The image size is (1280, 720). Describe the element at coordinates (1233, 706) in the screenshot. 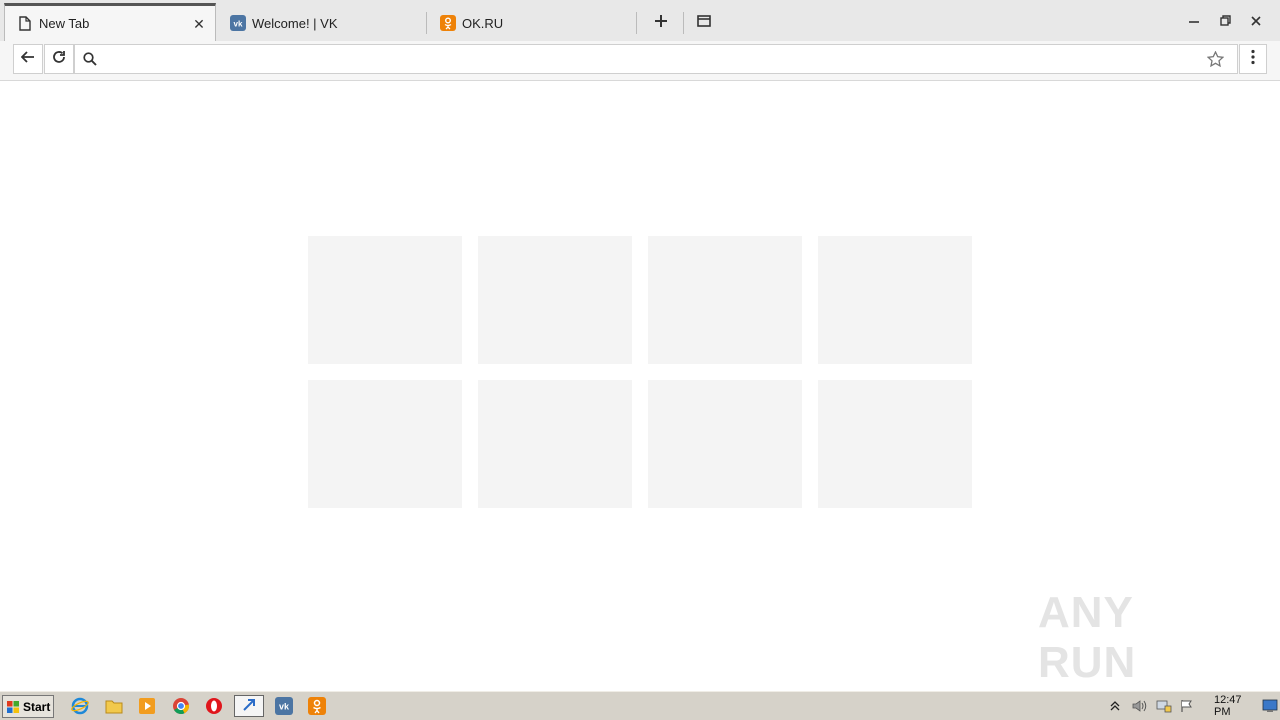

I see `clock: 12:47 PM` at that location.